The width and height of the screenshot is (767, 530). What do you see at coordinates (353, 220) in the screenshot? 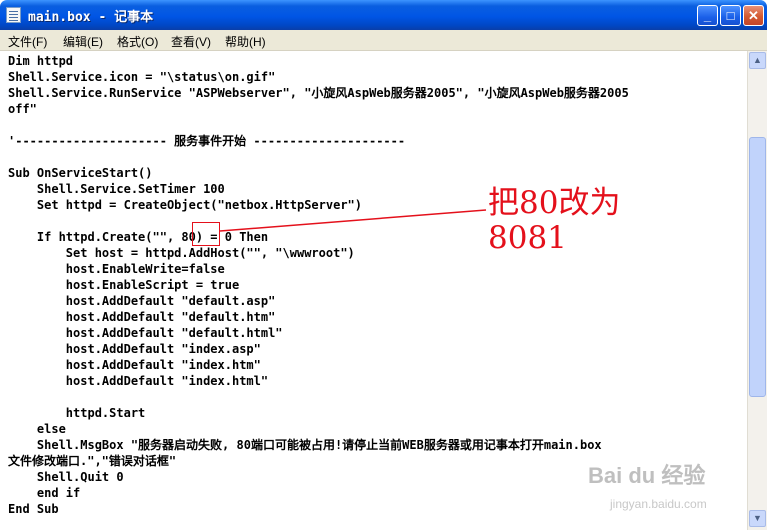
I see `annotation-arrow` at bounding box center [353, 220].